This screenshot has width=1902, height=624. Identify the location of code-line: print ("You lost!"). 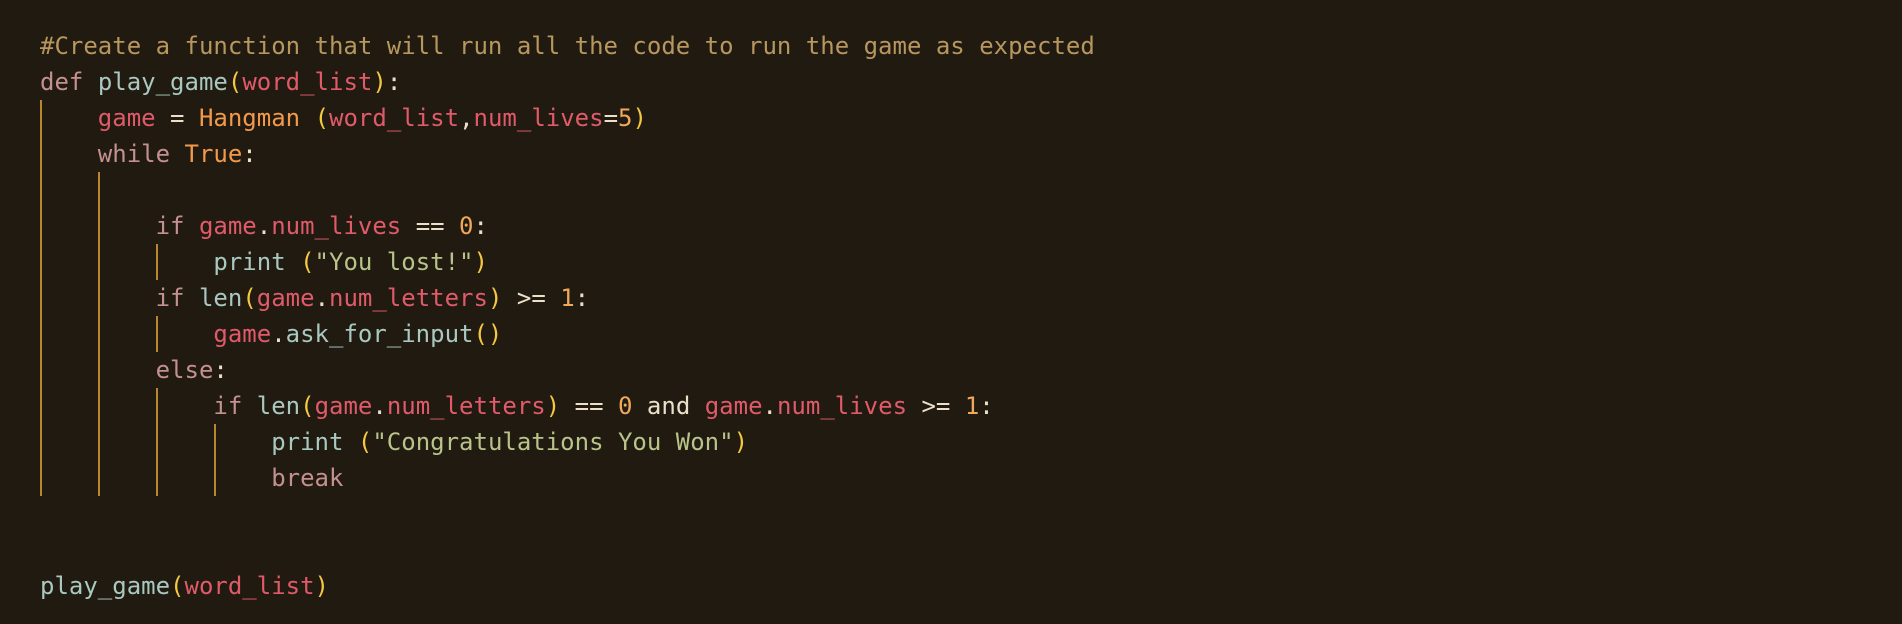
(264, 262).